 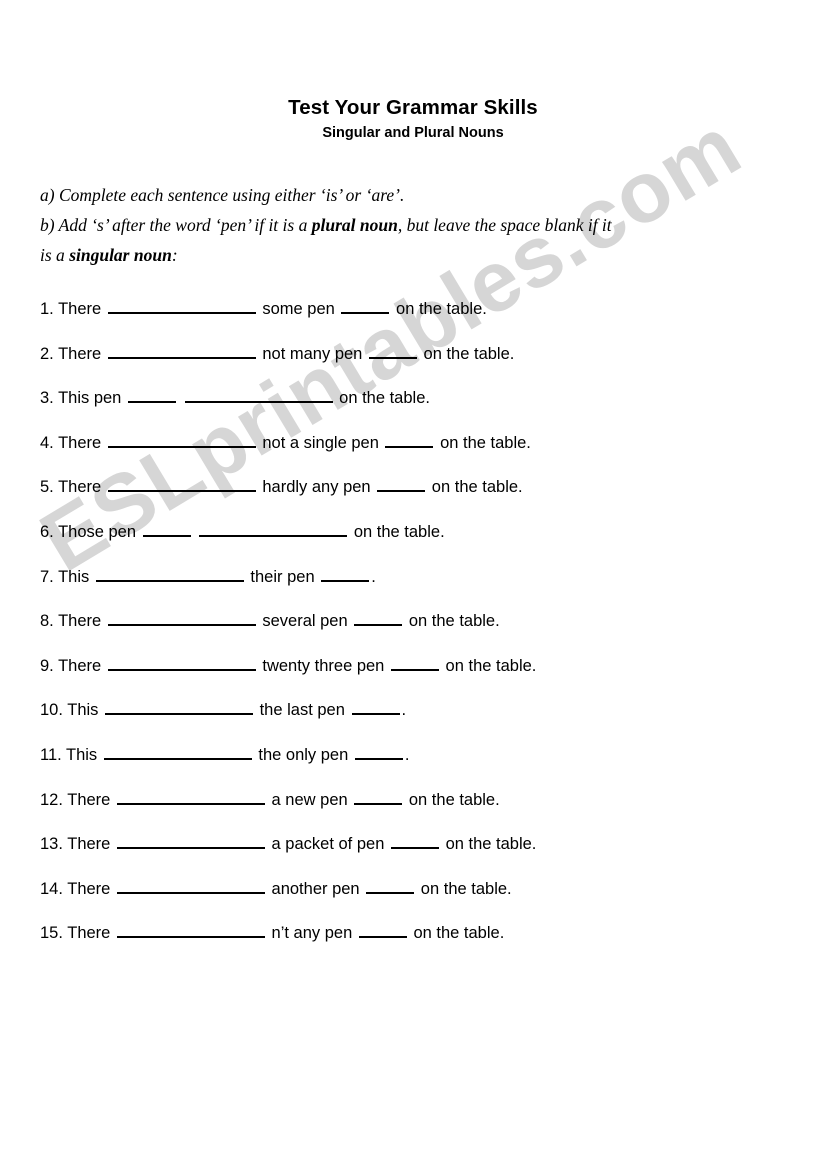 I want to click on question-number: 6., so click(x=47, y=531).